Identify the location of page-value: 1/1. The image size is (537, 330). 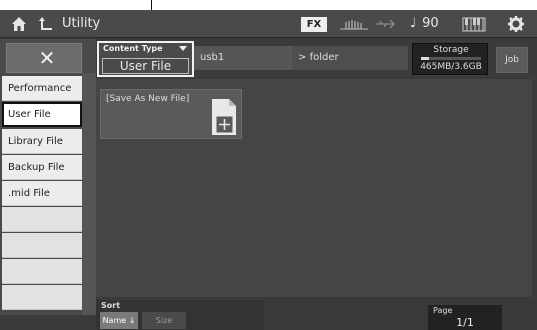
(465, 322).